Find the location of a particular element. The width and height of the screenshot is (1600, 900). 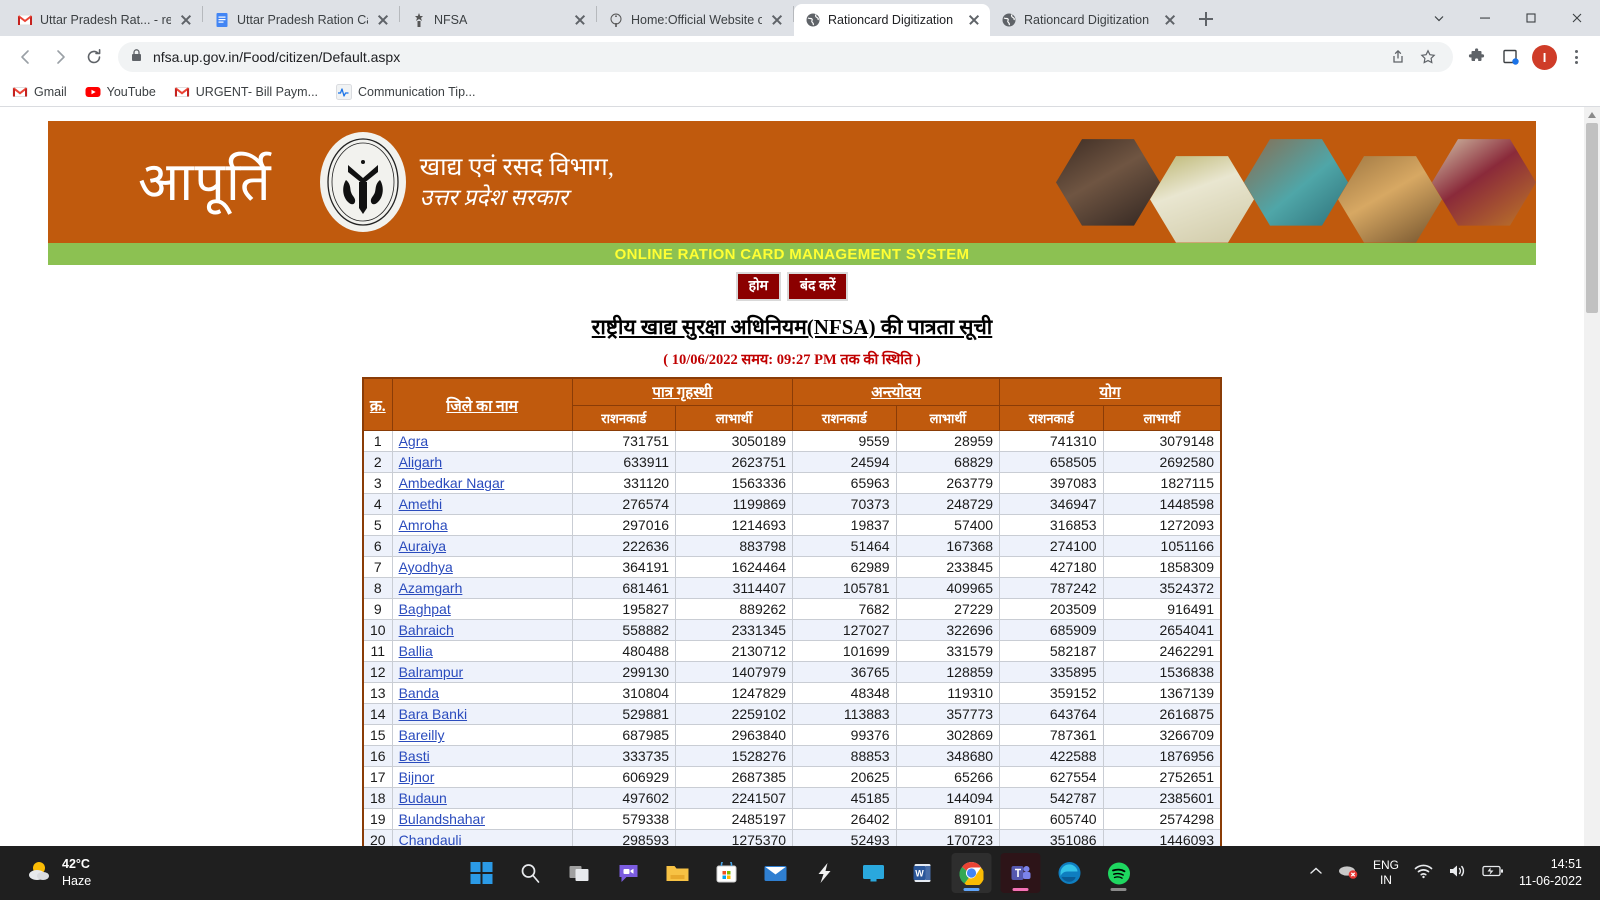

chevron-up-icon is located at coordinates (1316, 873).